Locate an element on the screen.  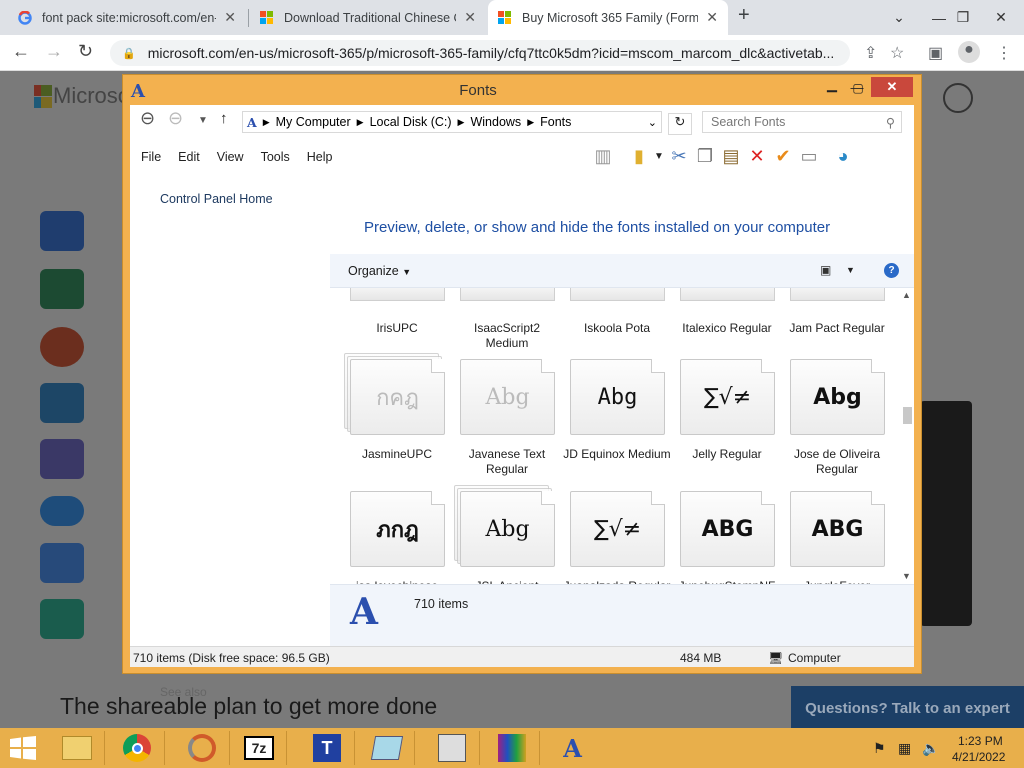
breadcrumb-item: My Computer is located at coordinates (313, 122).